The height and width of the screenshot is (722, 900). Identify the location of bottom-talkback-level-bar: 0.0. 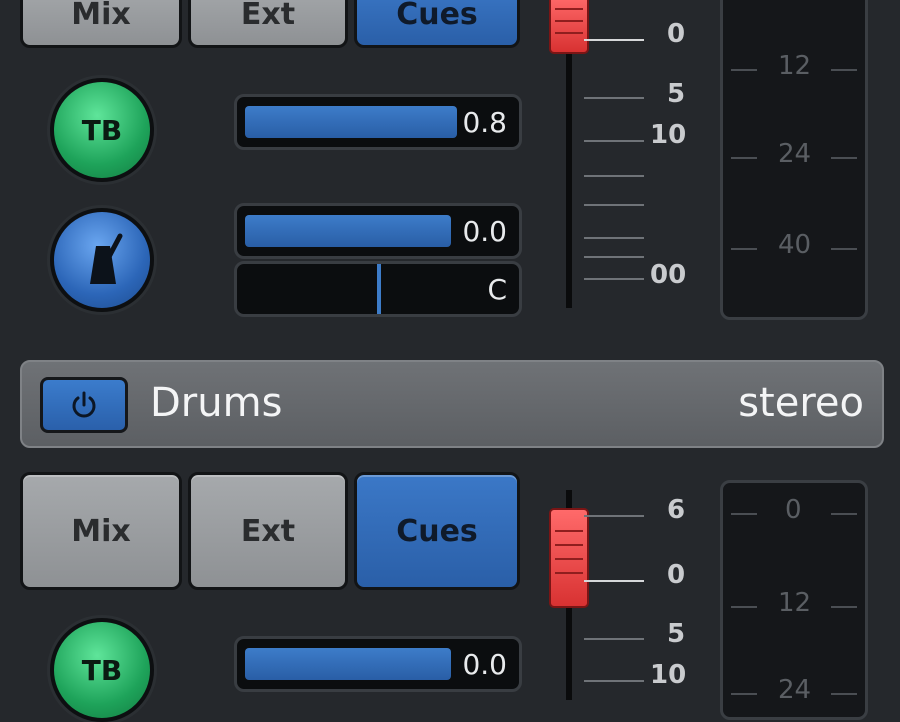
(378, 664).